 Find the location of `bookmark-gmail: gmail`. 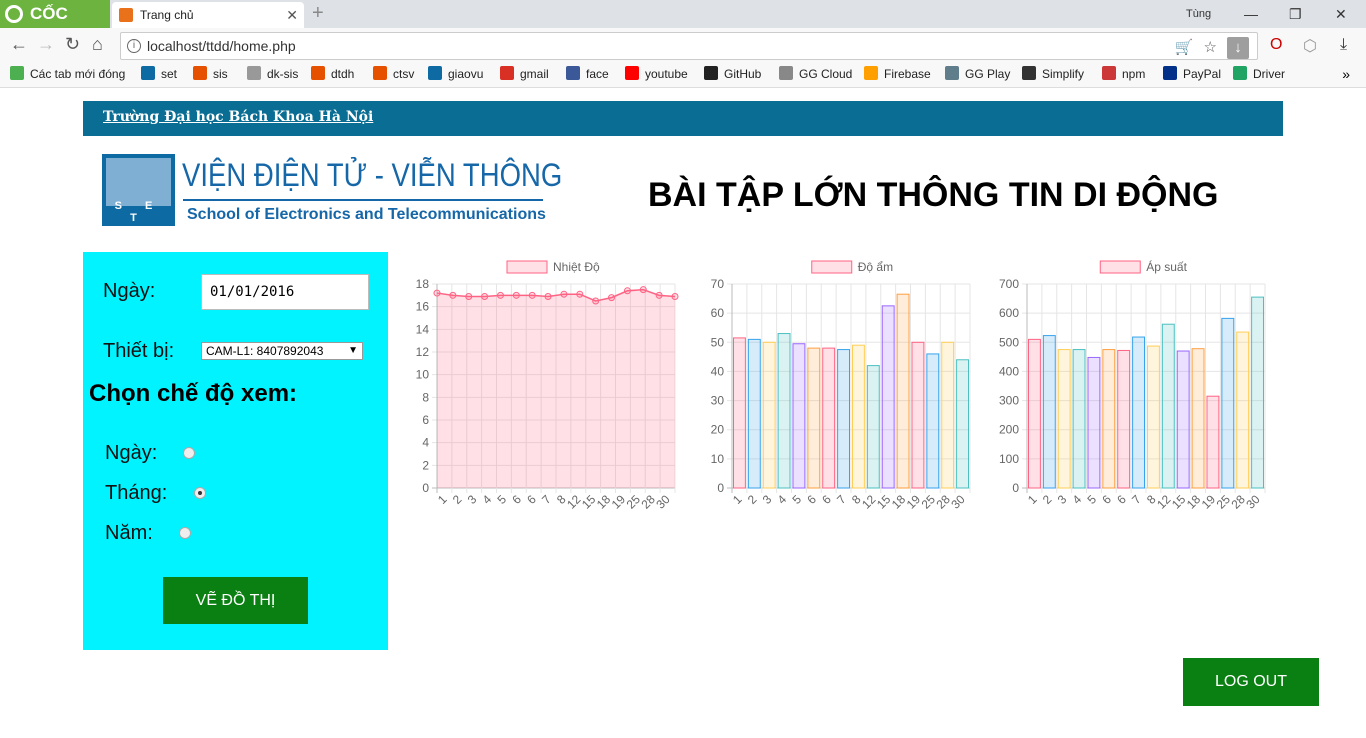

bookmark-gmail: gmail is located at coordinates (524, 74).